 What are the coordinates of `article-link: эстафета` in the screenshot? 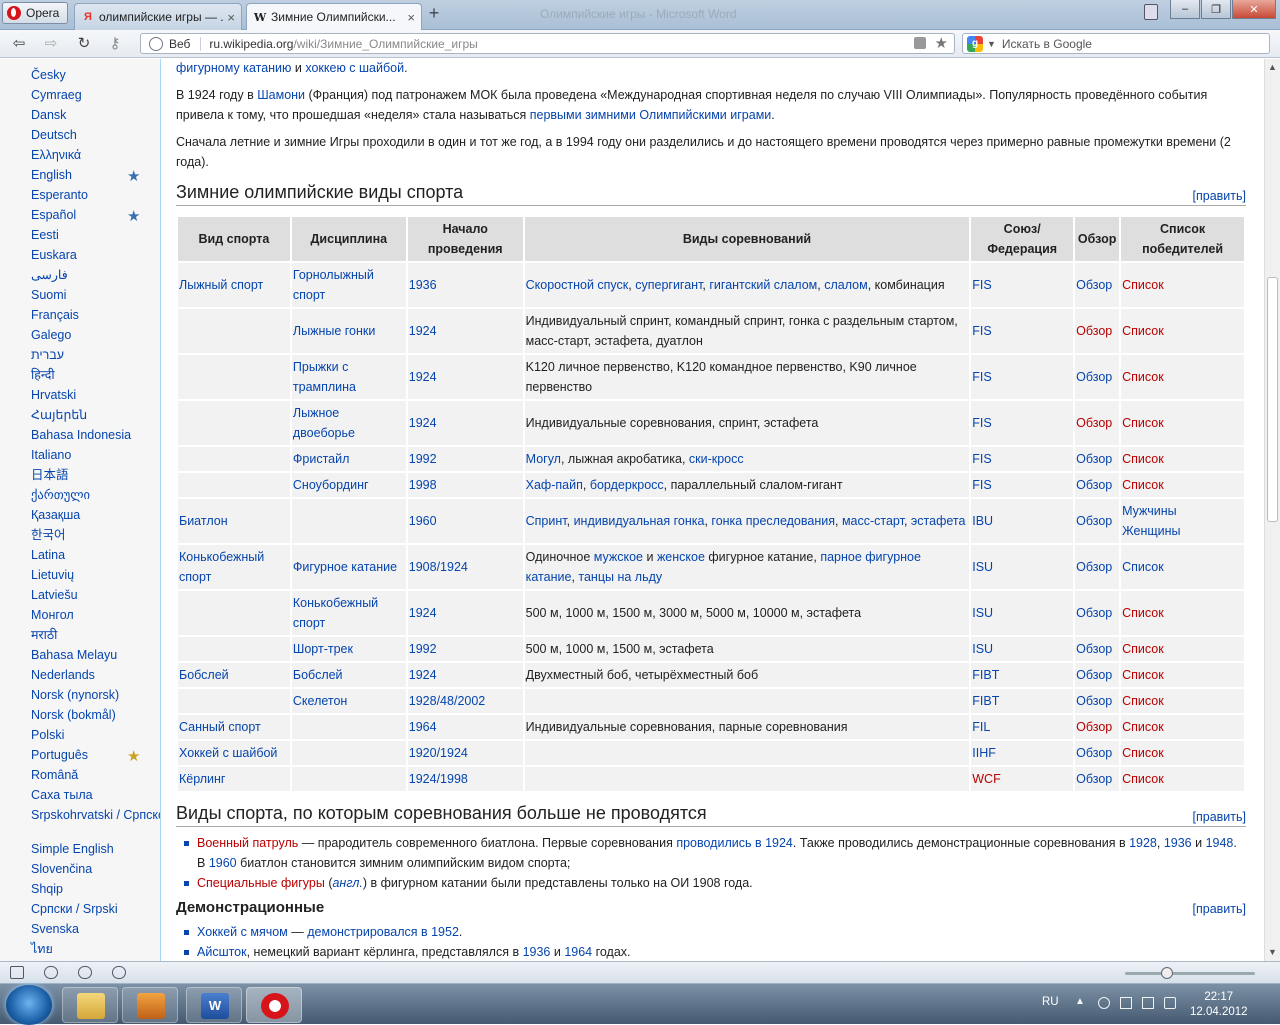 It's located at (938, 521).